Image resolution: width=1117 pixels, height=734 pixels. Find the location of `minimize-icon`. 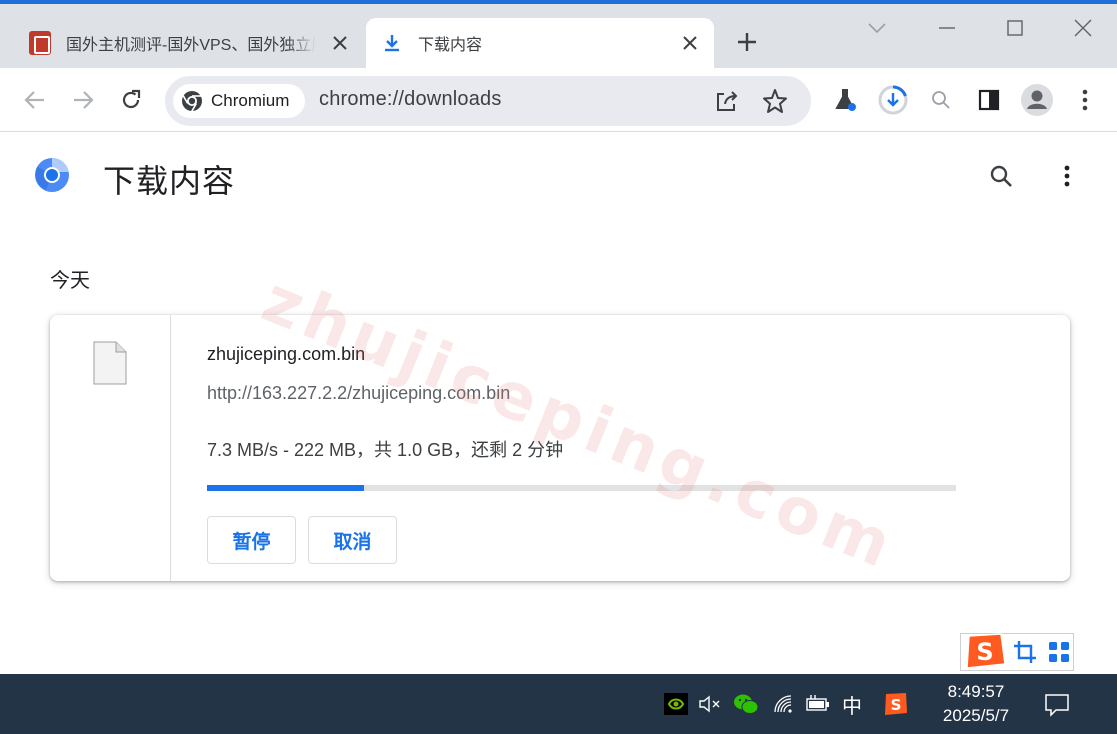

minimize-icon is located at coordinates (947, 28).